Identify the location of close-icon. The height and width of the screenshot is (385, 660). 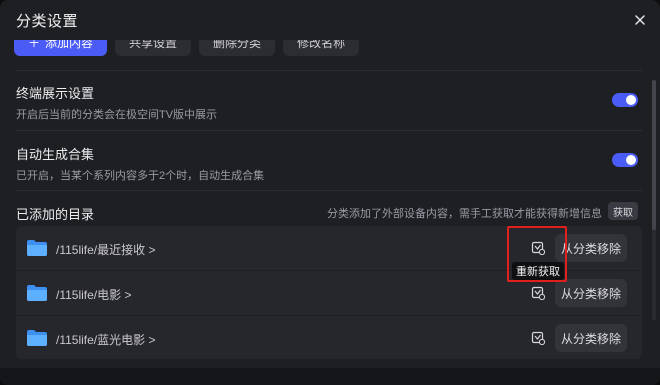
(640, 20).